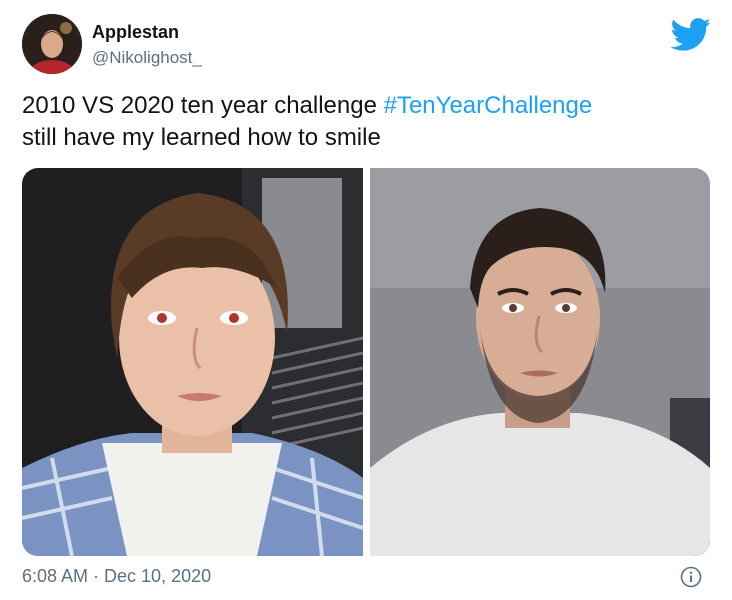  What do you see at coordinates (691, 35) in the screenshot?
I see `twitter-bird-icon` at bounding box center [691, 35].